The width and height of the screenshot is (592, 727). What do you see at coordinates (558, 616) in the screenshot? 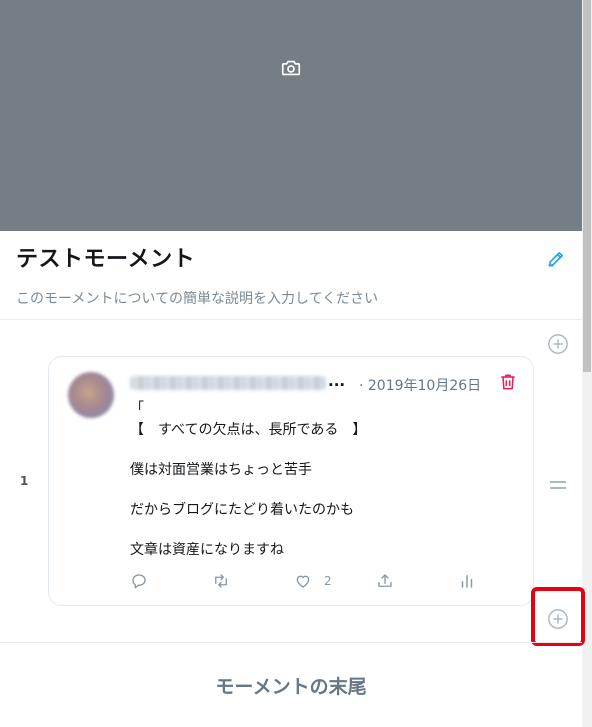
I see `highlight-annotation-box` at bounding box center [558, 616].